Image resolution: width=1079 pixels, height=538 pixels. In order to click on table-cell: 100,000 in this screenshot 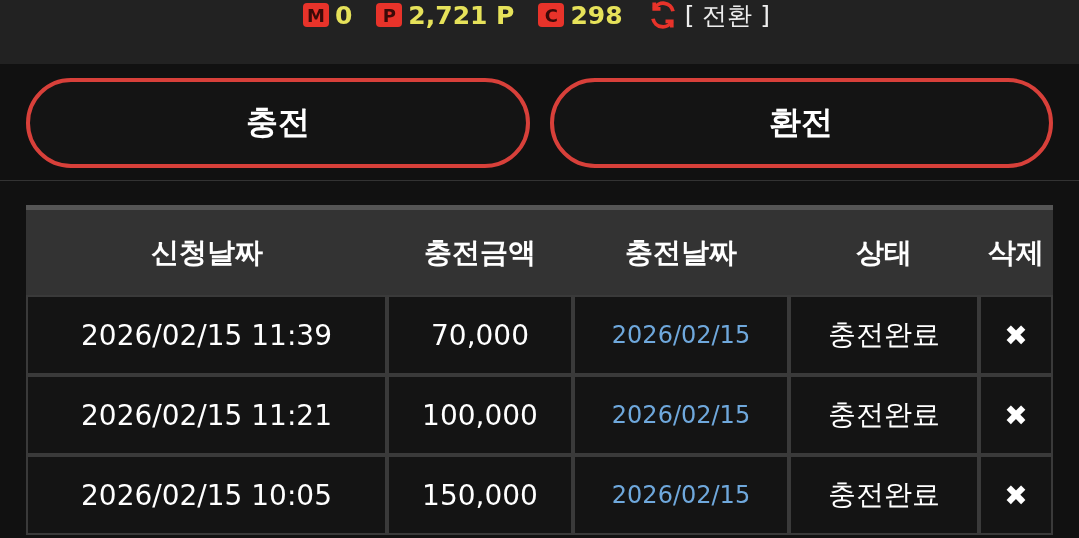, I will do `click(480, 415)`.